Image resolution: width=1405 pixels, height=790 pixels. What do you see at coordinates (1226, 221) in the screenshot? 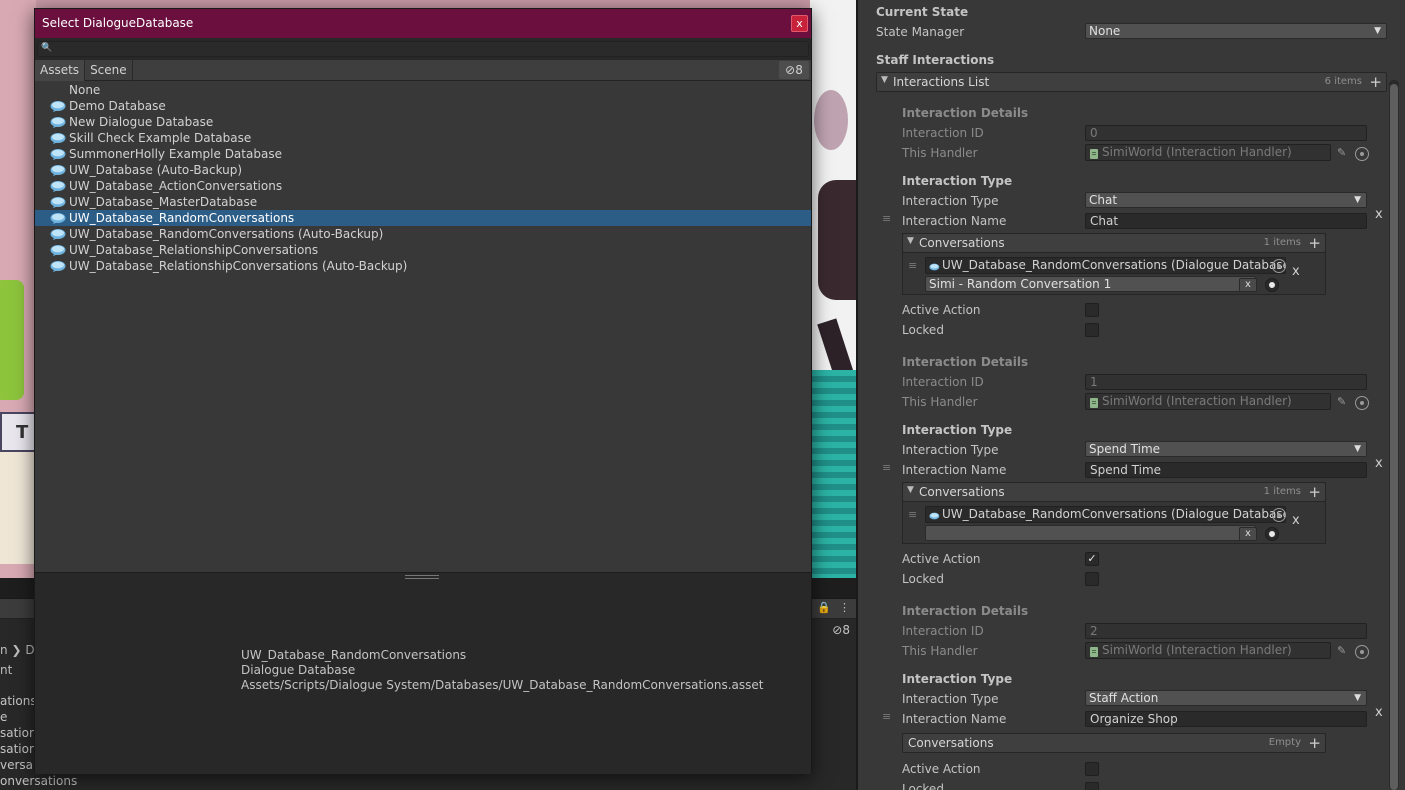
I see `interaction-name-input: Chat` at bounding box center [1226, 221].